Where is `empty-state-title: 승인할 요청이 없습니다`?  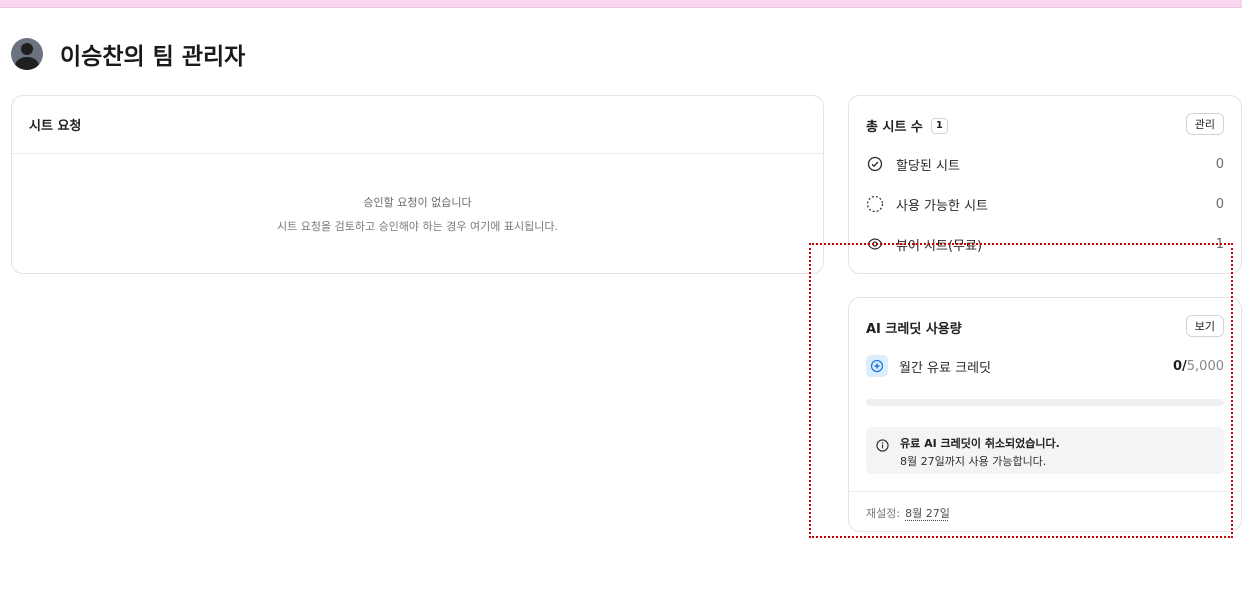
empty-state-title: 승인할 요청이 없습니다 is located at coordinates (417, 202).